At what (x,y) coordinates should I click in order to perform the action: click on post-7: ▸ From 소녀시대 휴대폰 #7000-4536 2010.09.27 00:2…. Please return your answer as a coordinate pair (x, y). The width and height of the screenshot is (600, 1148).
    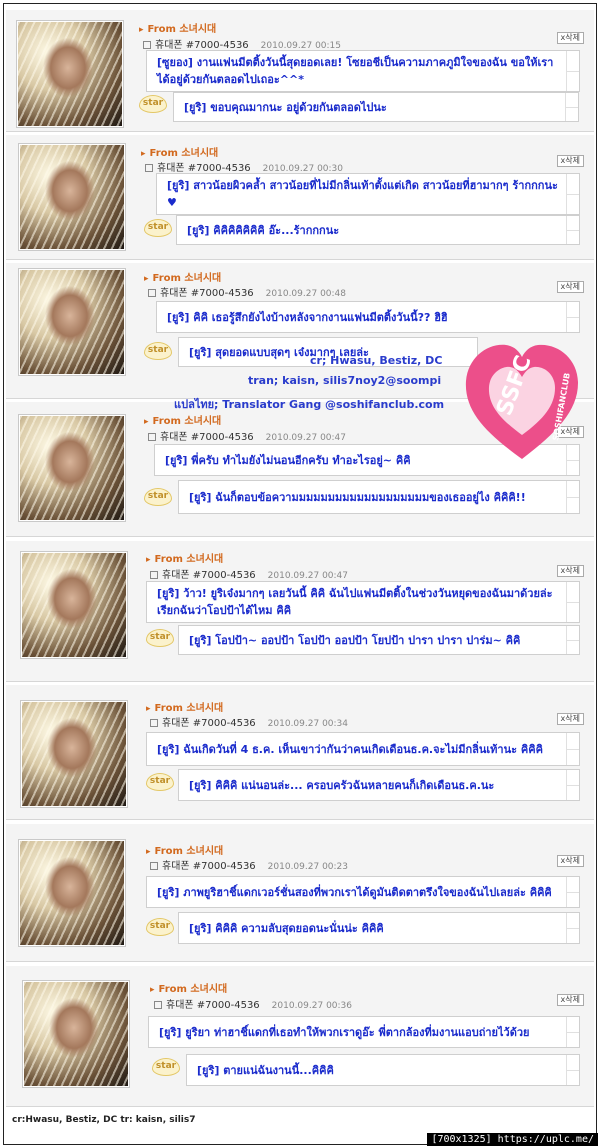
    Looking at the image, I should click on (300, 893).